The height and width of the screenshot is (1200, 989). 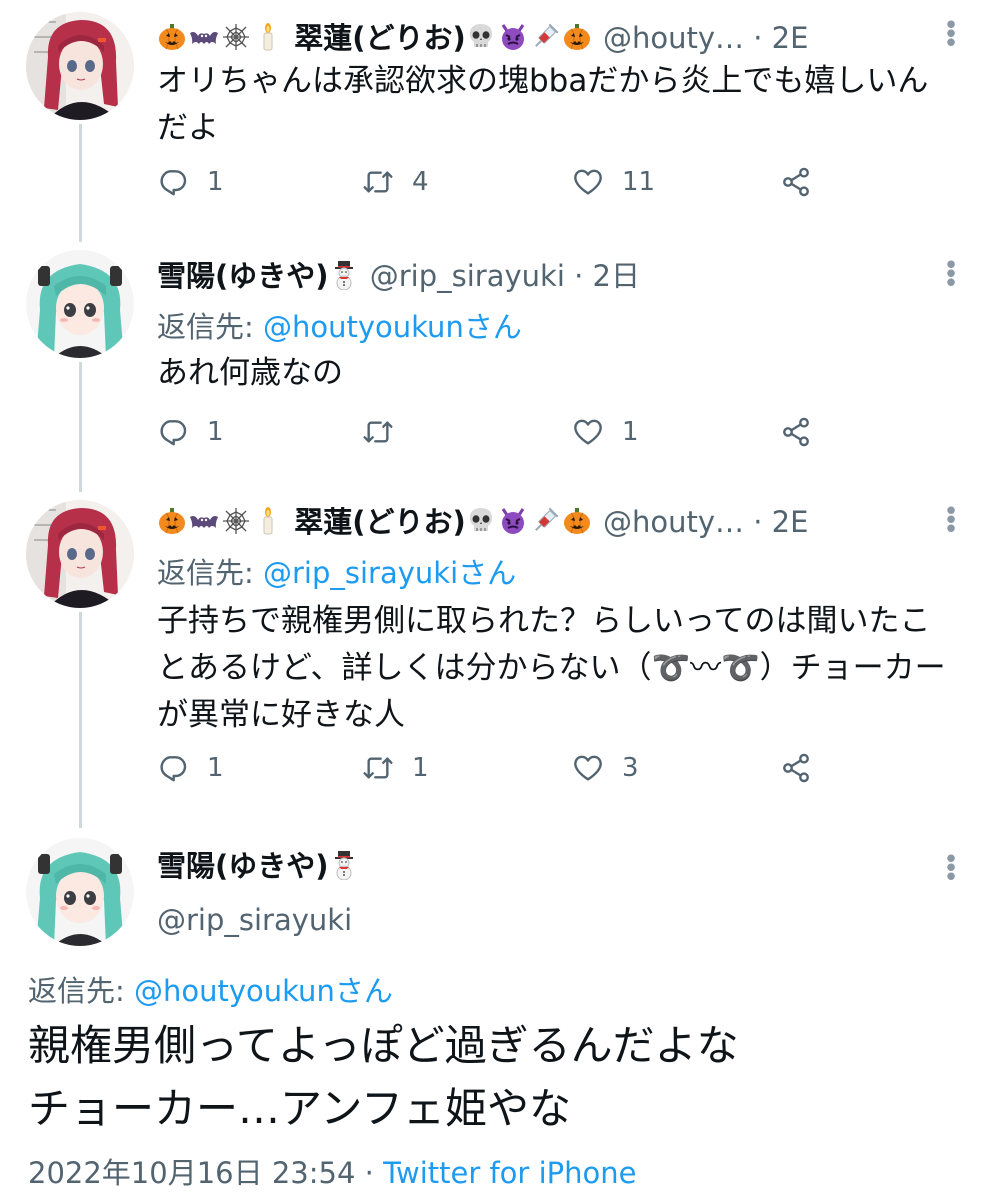 I want to click on tweet-meta: 2022年10月16日 23:54 · Twitter for iPhone, so click(x=332, y=1171).